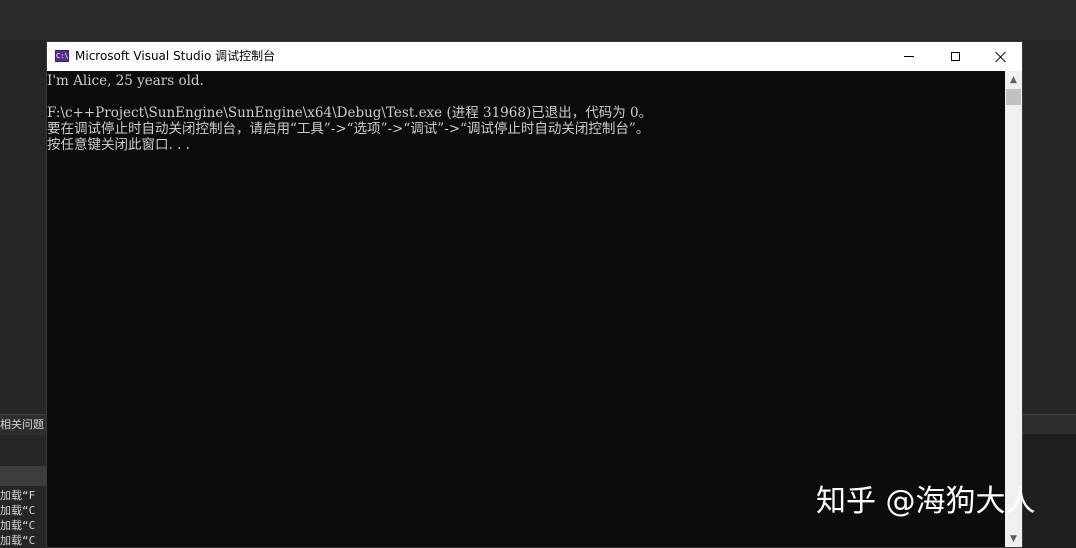 The width and height of the screenshot is (1076, 548). What do you see at coordinates (1013, 538) in the screenshot?
I see `scroll-down-arrow-icon: ▼` at bounding box center [1013, 538].